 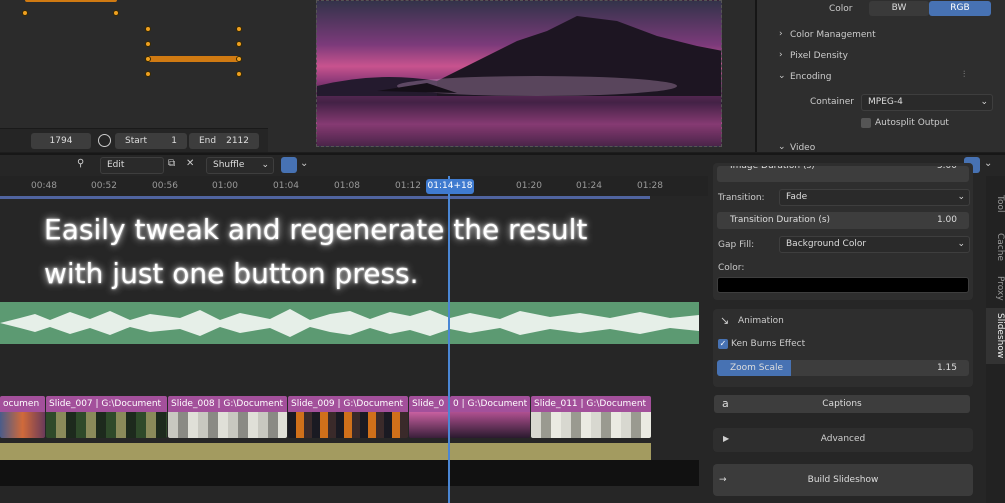 What do you see at coordinates (171, 163) in the screenshot?
I see `copy-icon: ⧉` at bounding box center [171, 163].